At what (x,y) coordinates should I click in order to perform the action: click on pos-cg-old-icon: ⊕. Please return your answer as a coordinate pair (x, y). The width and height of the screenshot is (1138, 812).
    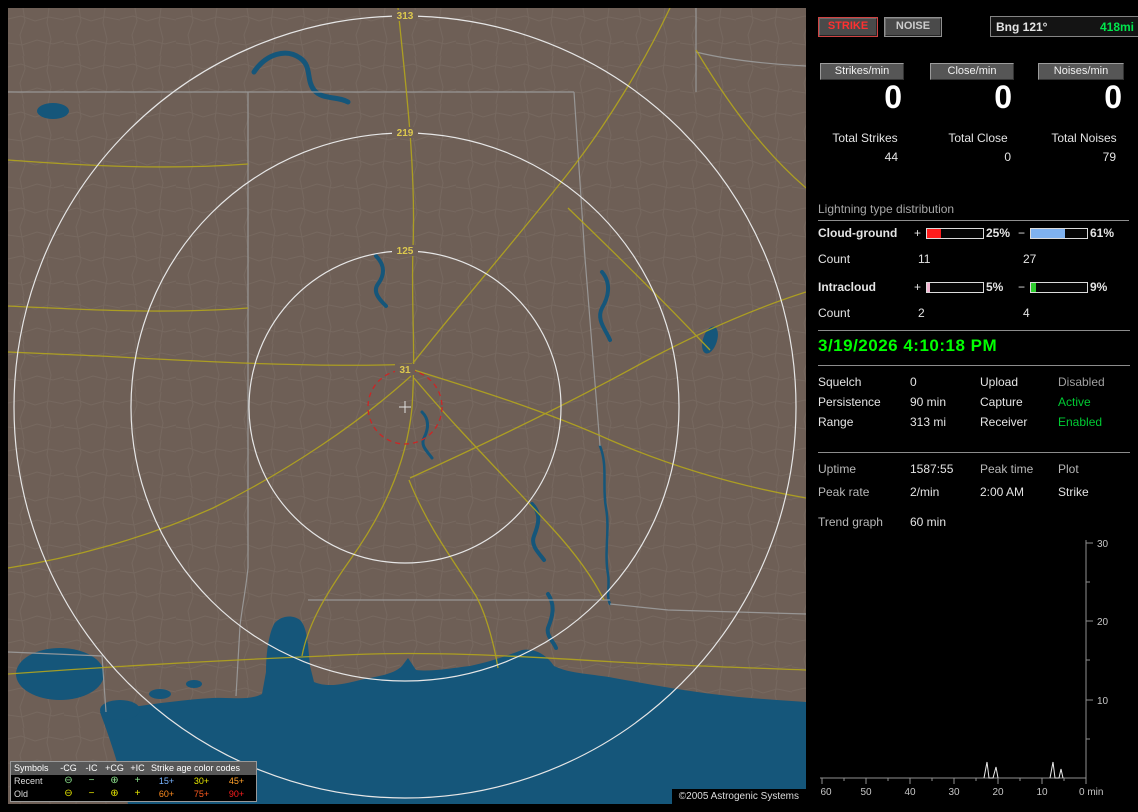
    Looking at the image, I should click on (114, 793).